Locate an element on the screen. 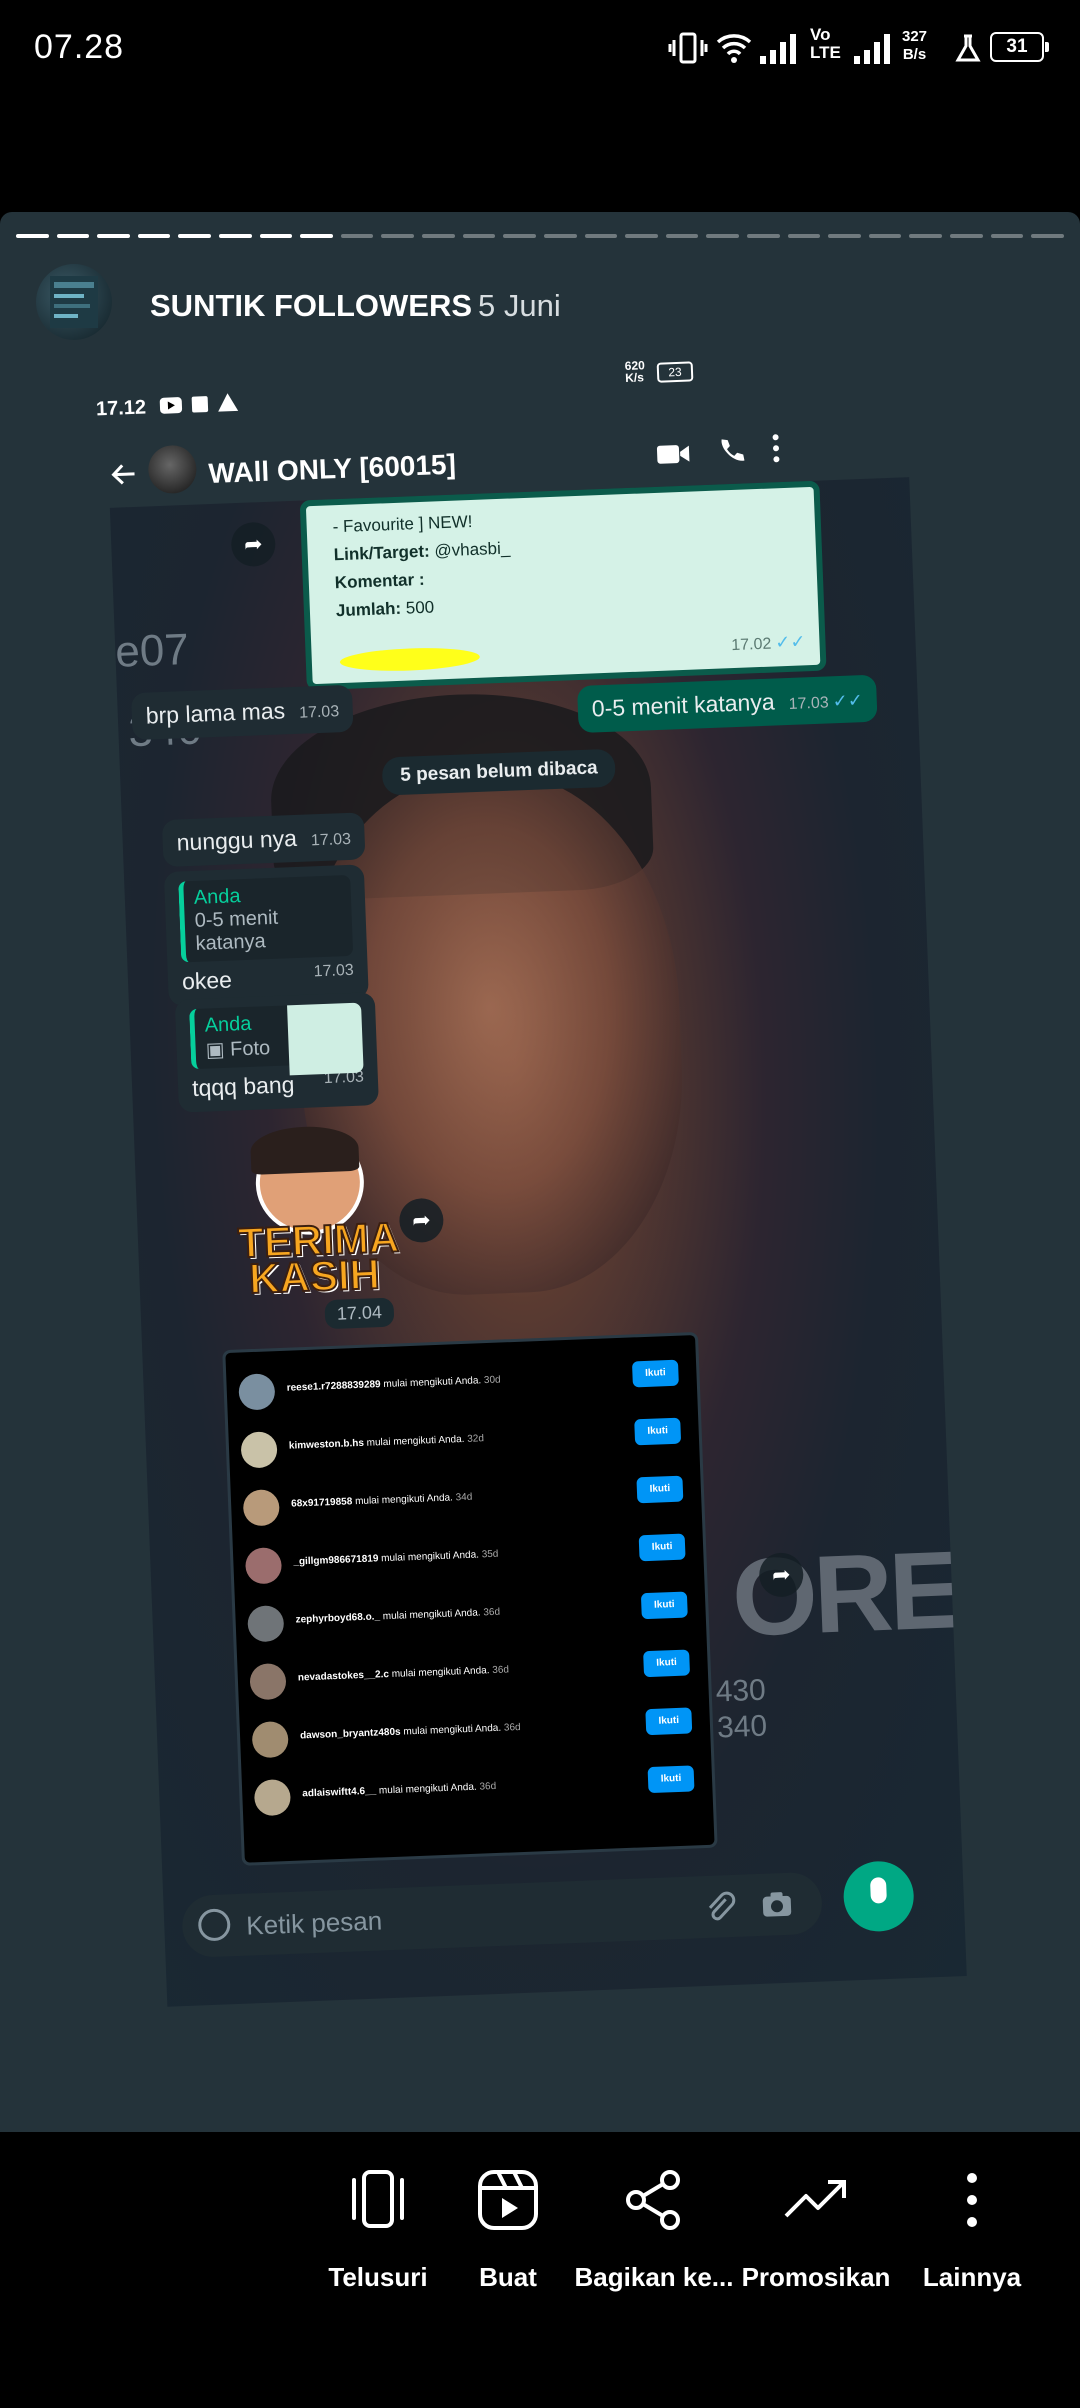 This screenshot has width=1080, height=2408. wifi-icon is located at coordinates (734, 48).